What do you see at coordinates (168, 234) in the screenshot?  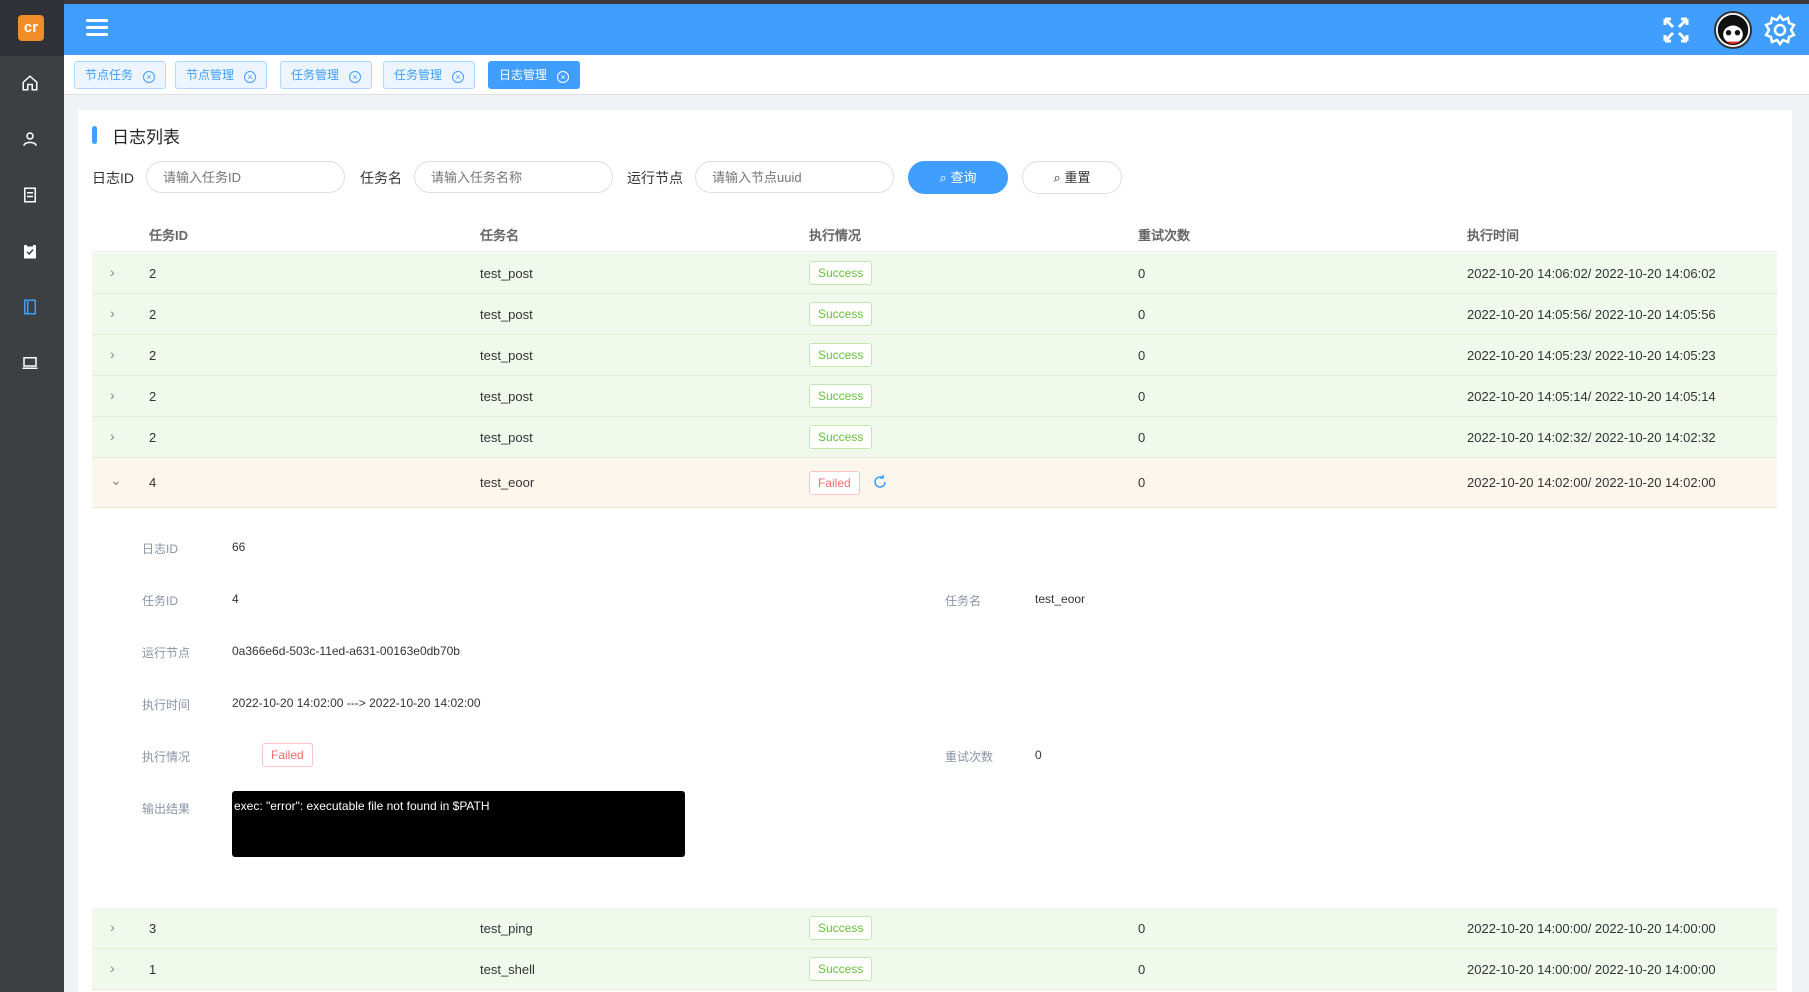 I see `col-task-id: 任务ID` at bounding box center [168, 234].